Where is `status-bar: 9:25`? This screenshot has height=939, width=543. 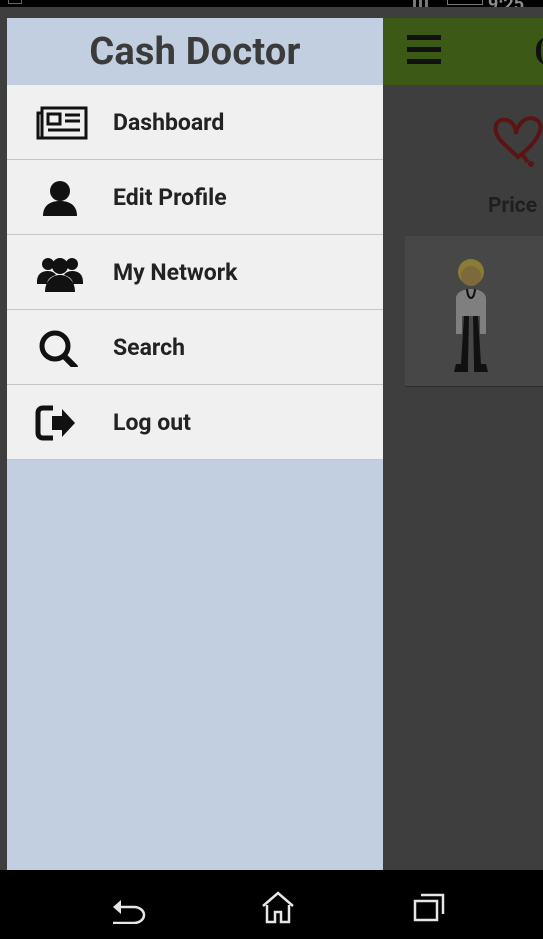 status-bar: 9:25 is located at coordinates (271, 7).